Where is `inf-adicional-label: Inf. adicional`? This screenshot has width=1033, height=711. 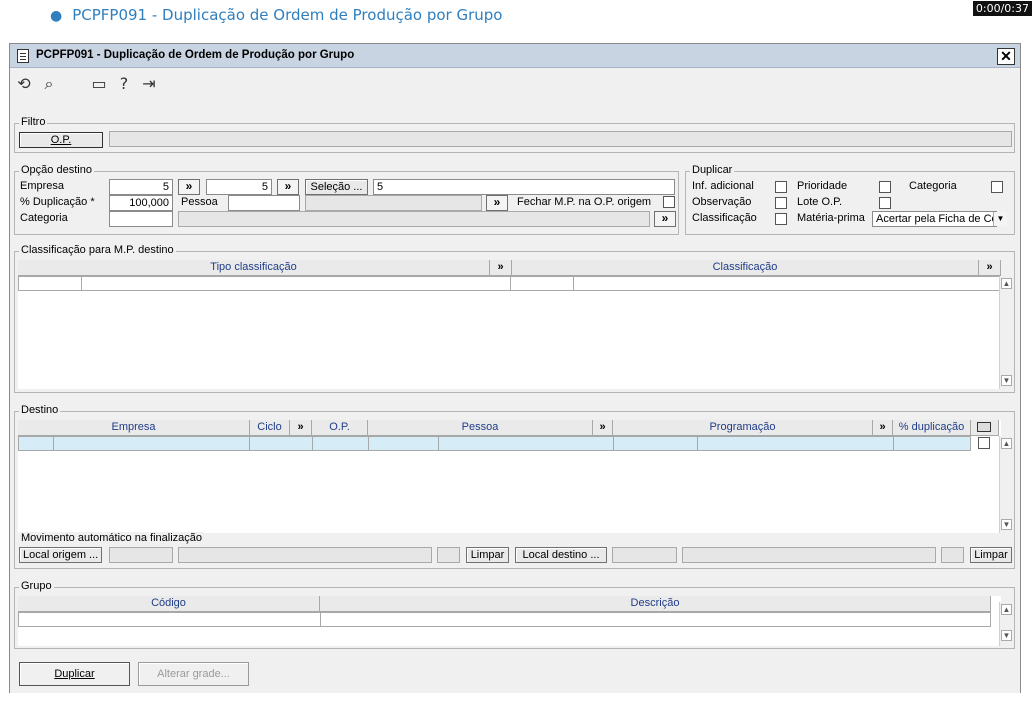
inf-adicional-label: Inf. adicional is located at coordinates (723, 186).